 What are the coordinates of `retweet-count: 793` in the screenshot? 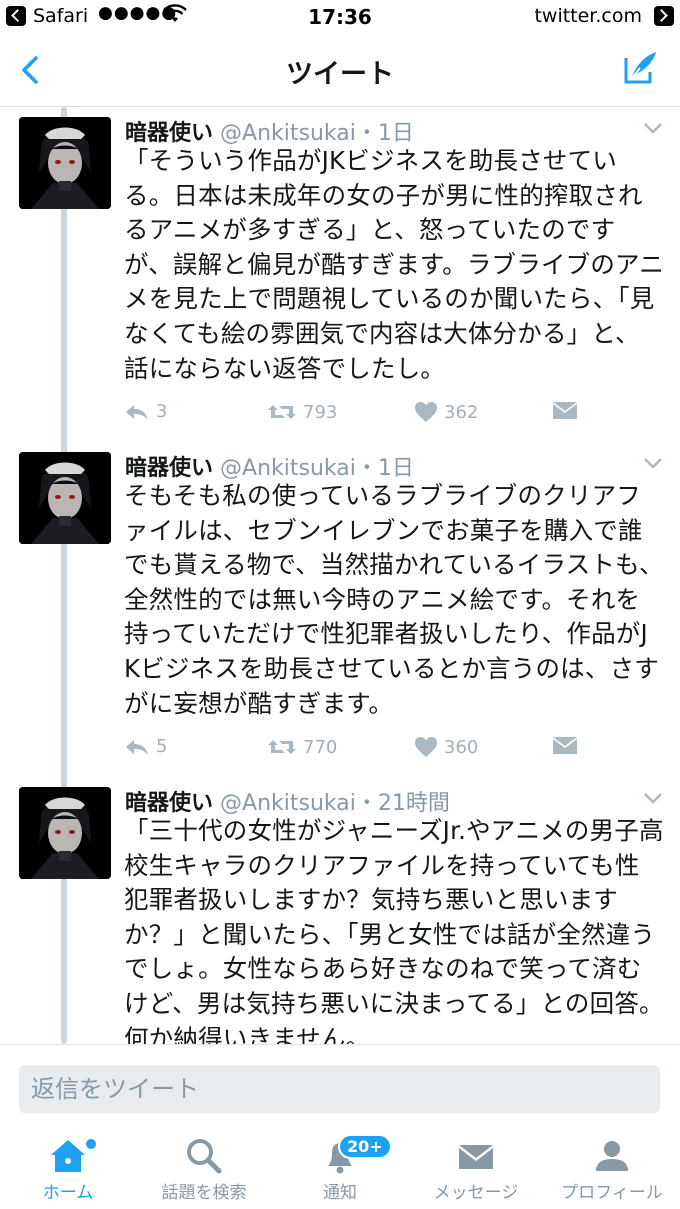 It's located at (320, 412).